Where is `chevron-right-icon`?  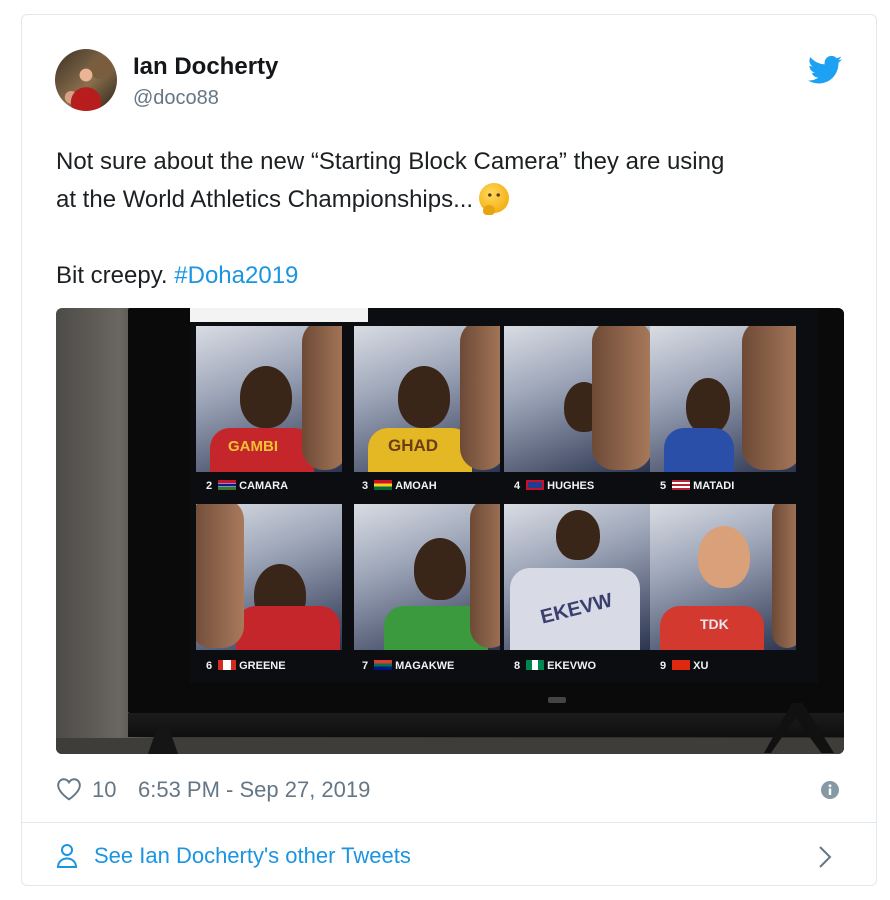 chevron-right-icon is located at coordinates (825, 857).